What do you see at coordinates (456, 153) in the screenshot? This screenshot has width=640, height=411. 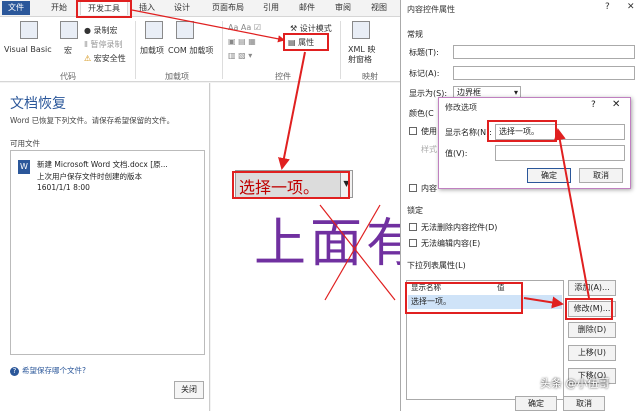 I see `value-label: 值(V):` at bounding box center [456, 153].